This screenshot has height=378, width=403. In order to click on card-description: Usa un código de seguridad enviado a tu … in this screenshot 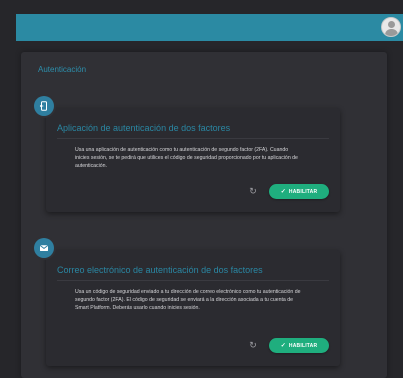, I will do `click(188, 300)`.